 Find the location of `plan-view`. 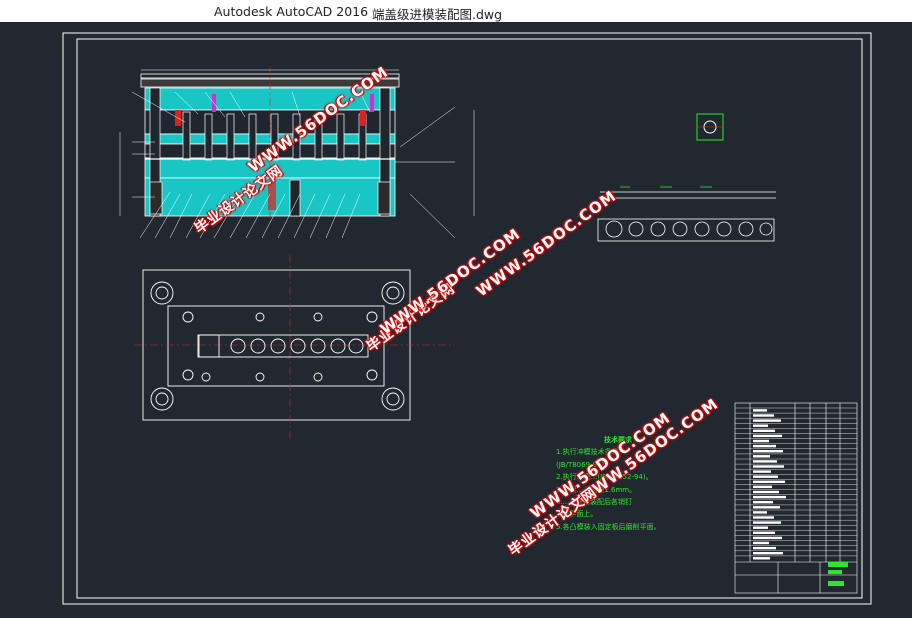

plan-view is located at coordinates (294, 347).